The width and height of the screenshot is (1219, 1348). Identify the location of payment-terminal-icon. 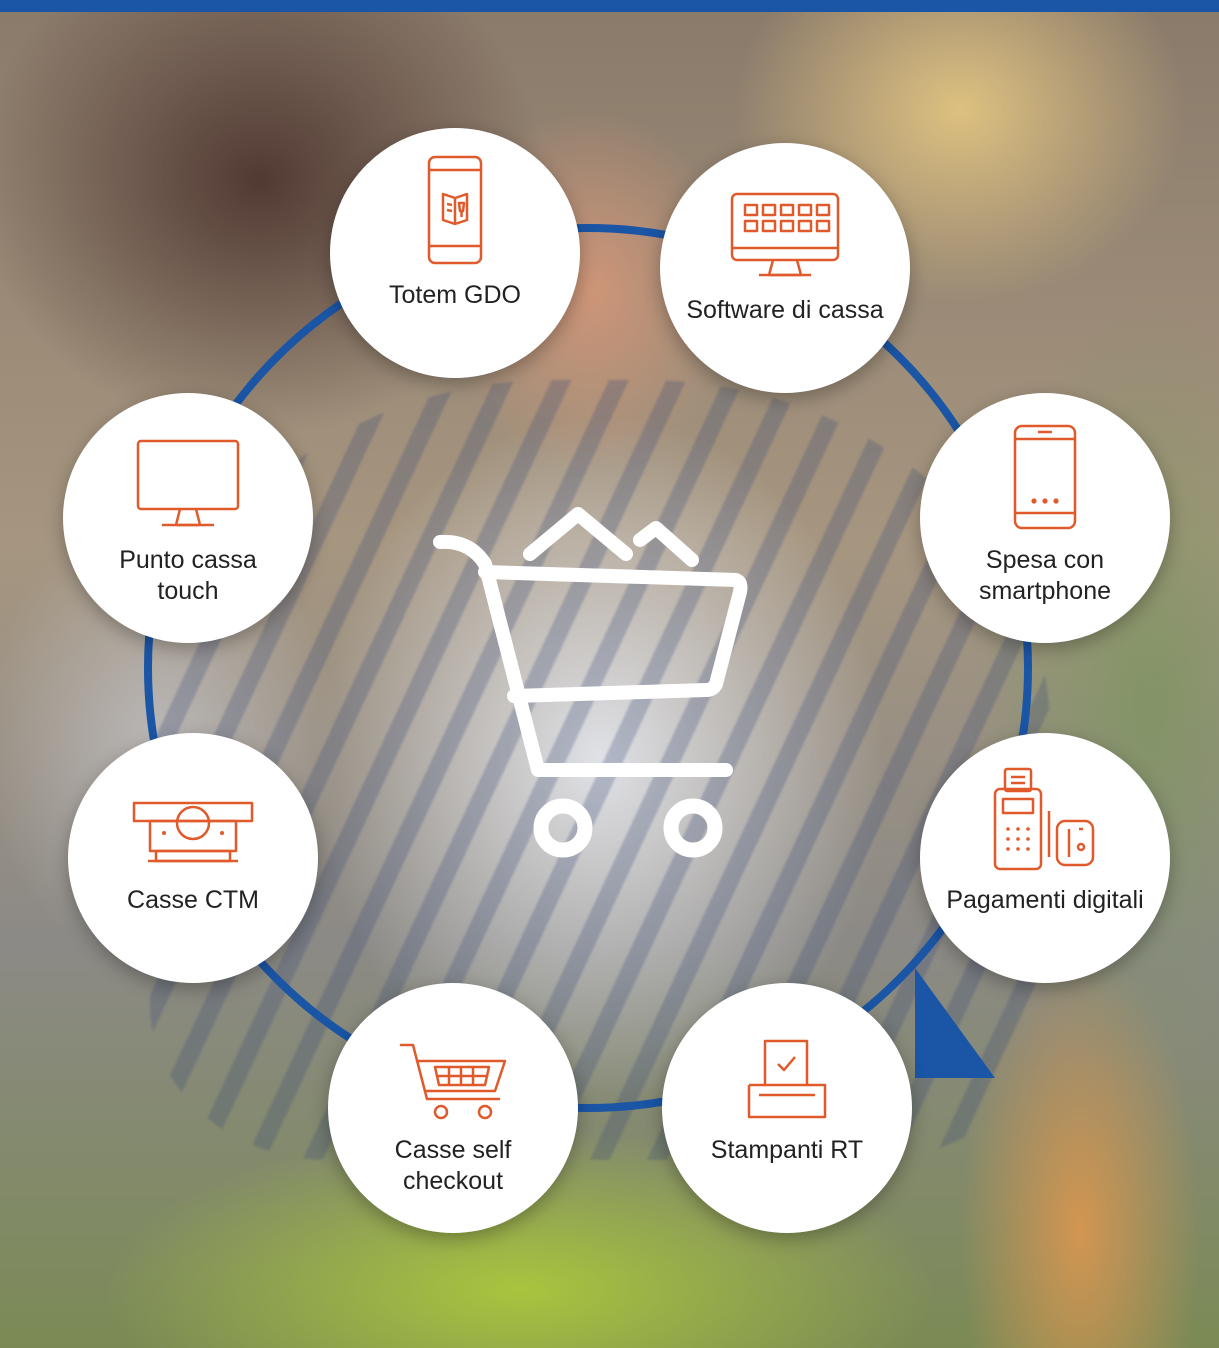
(1044, 819).